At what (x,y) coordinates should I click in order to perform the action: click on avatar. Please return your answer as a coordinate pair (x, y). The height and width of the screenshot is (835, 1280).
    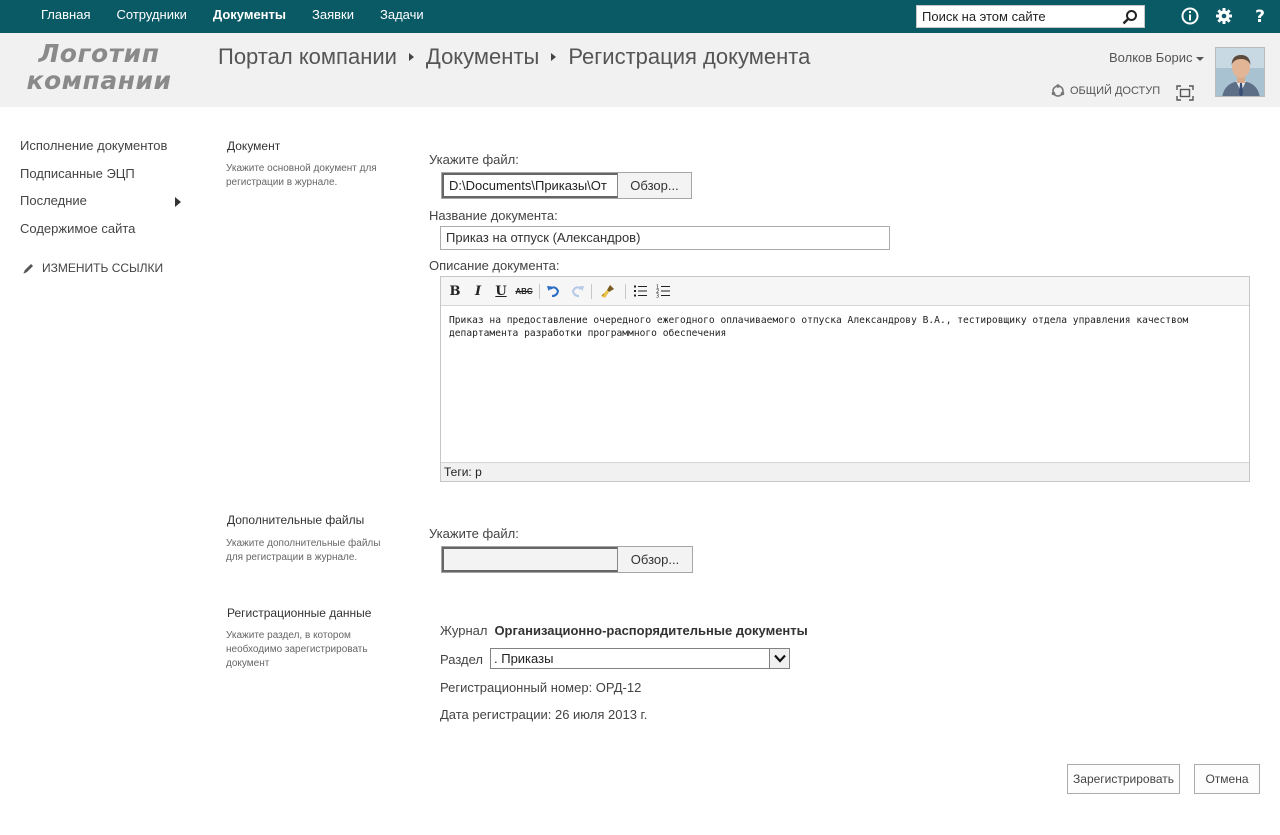
    Looking at the image, I should click on (1240, 72).